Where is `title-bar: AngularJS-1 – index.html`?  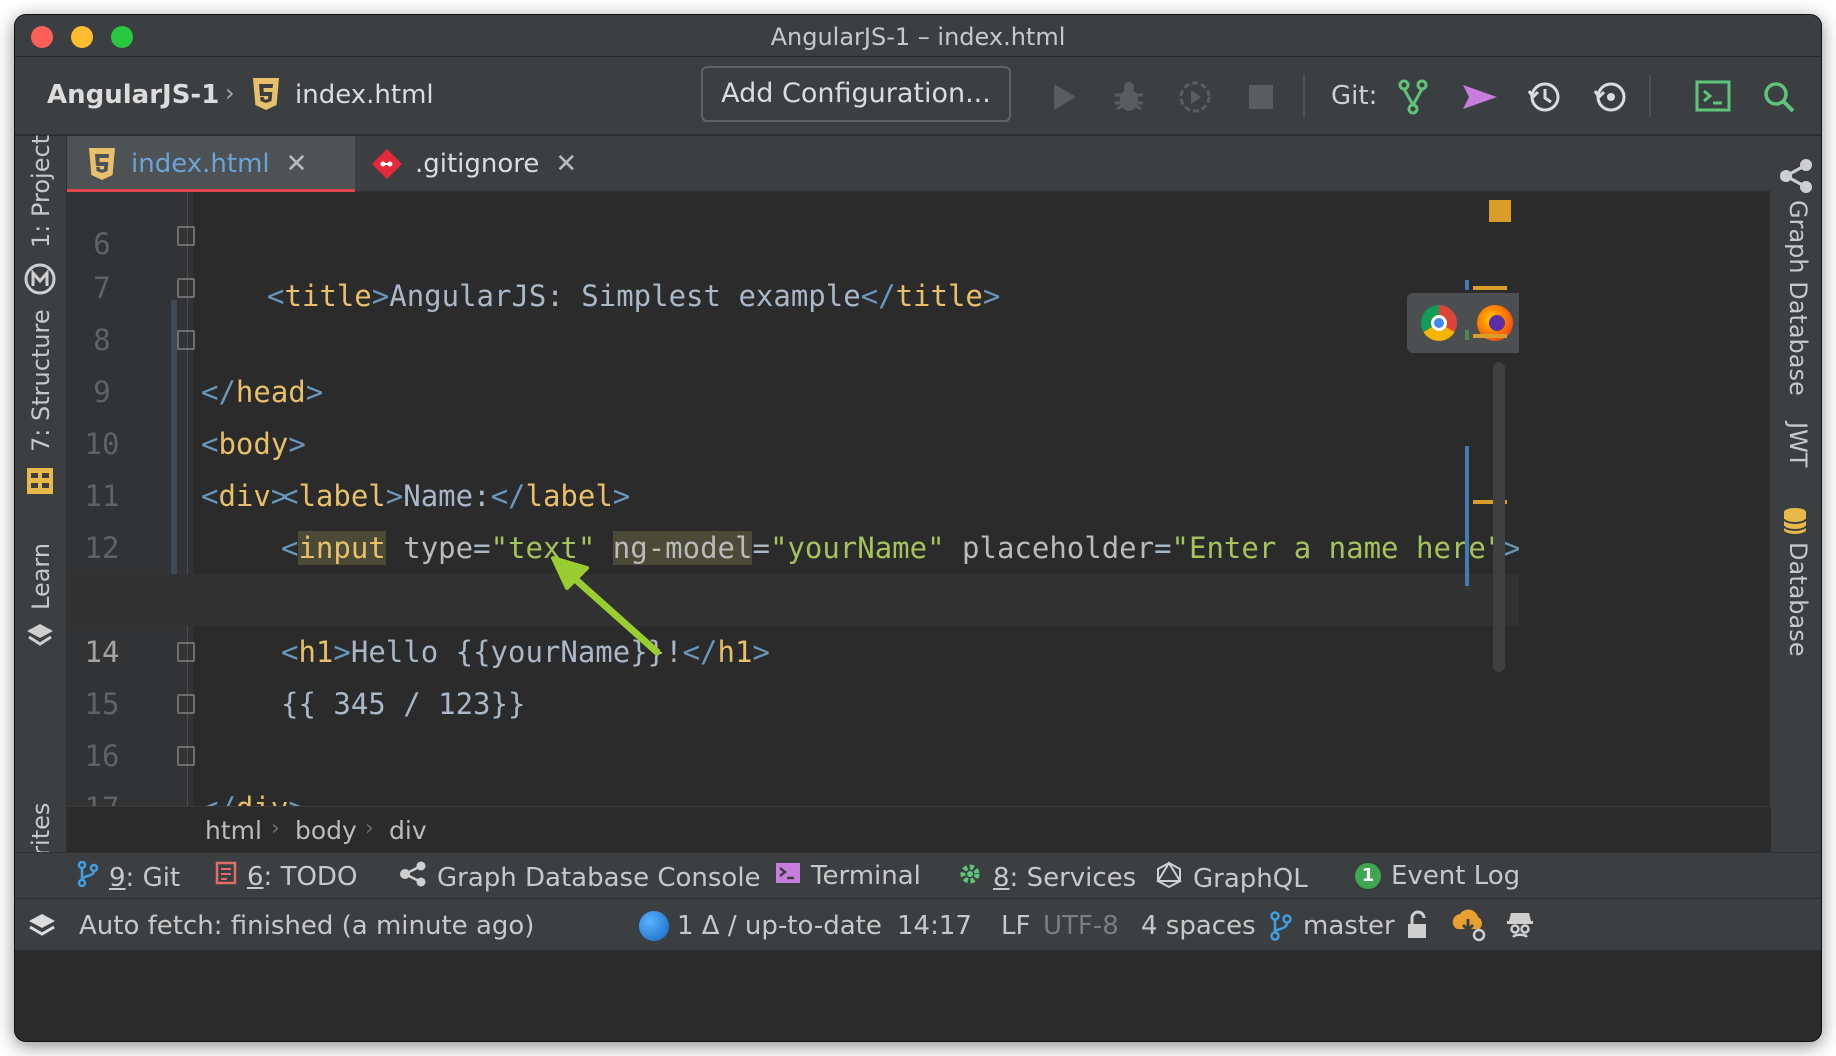 title-bar: AngularJS-1 – index.html is located at coordinates (918, 36).